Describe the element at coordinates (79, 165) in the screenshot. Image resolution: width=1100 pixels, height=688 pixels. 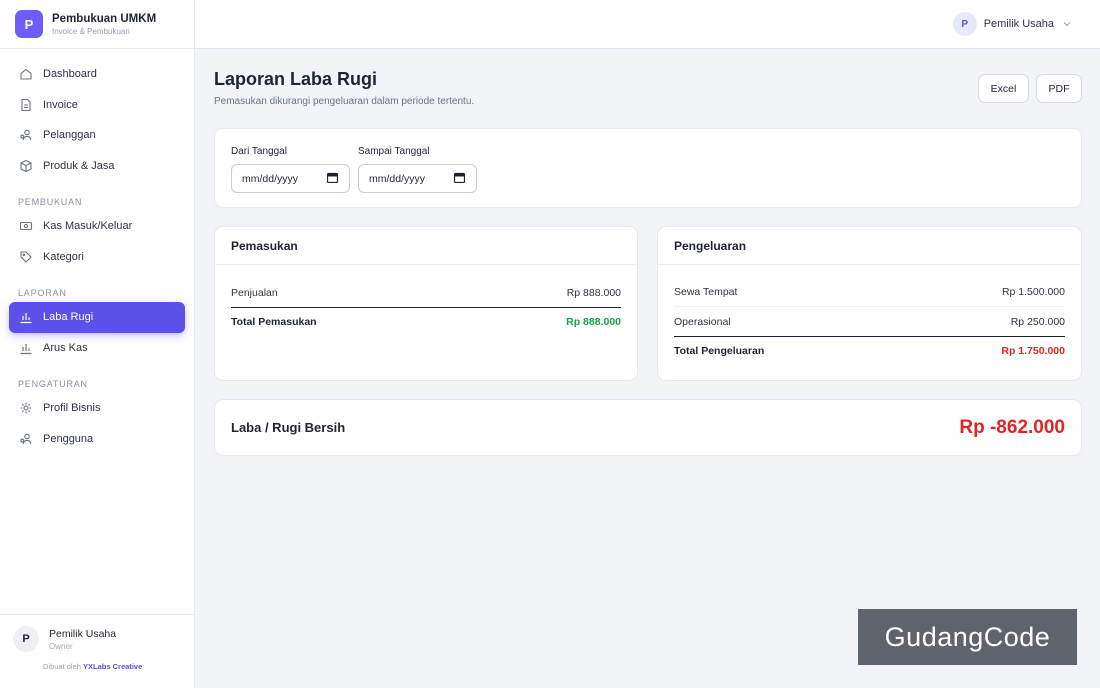
I see `sidebar-item-label: Produk & Jasa` at that location.